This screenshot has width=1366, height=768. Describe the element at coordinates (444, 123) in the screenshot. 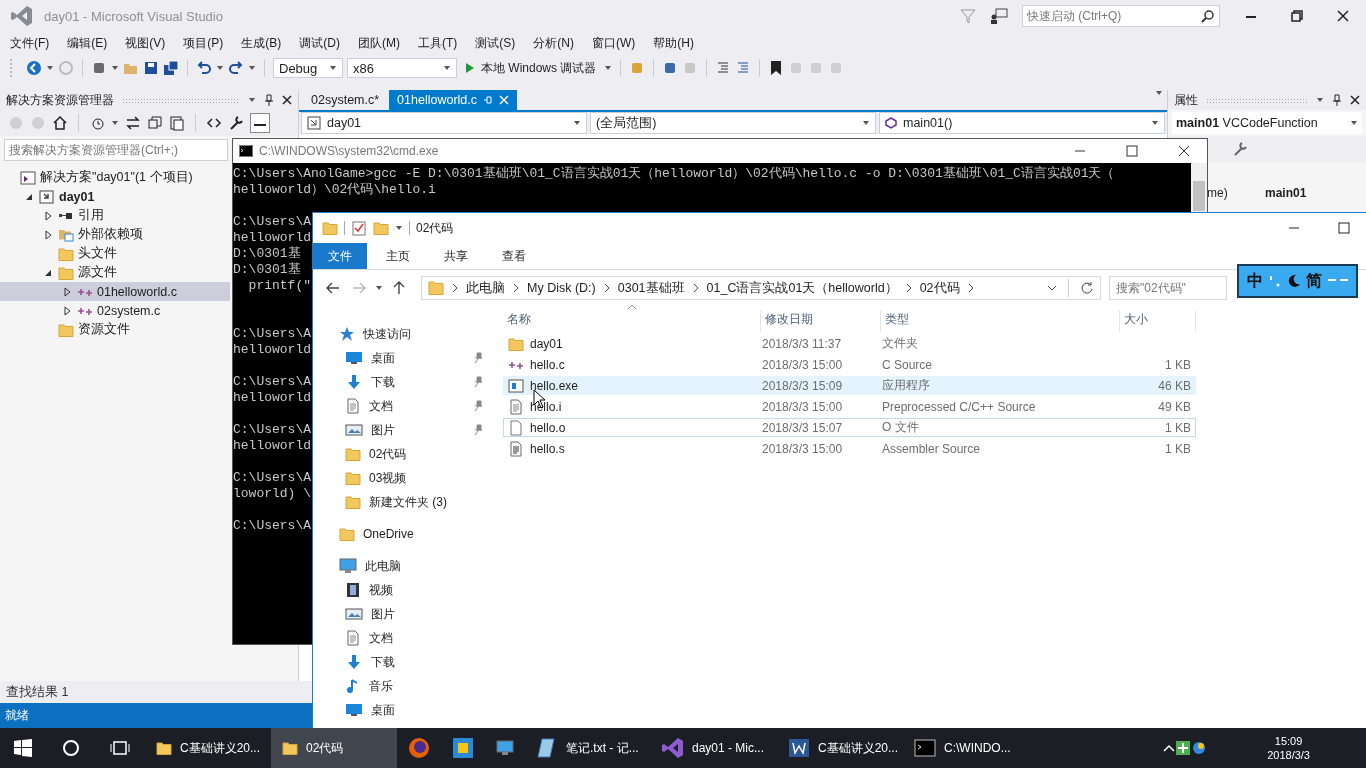

I see `project-dropdown: day01` at that location.